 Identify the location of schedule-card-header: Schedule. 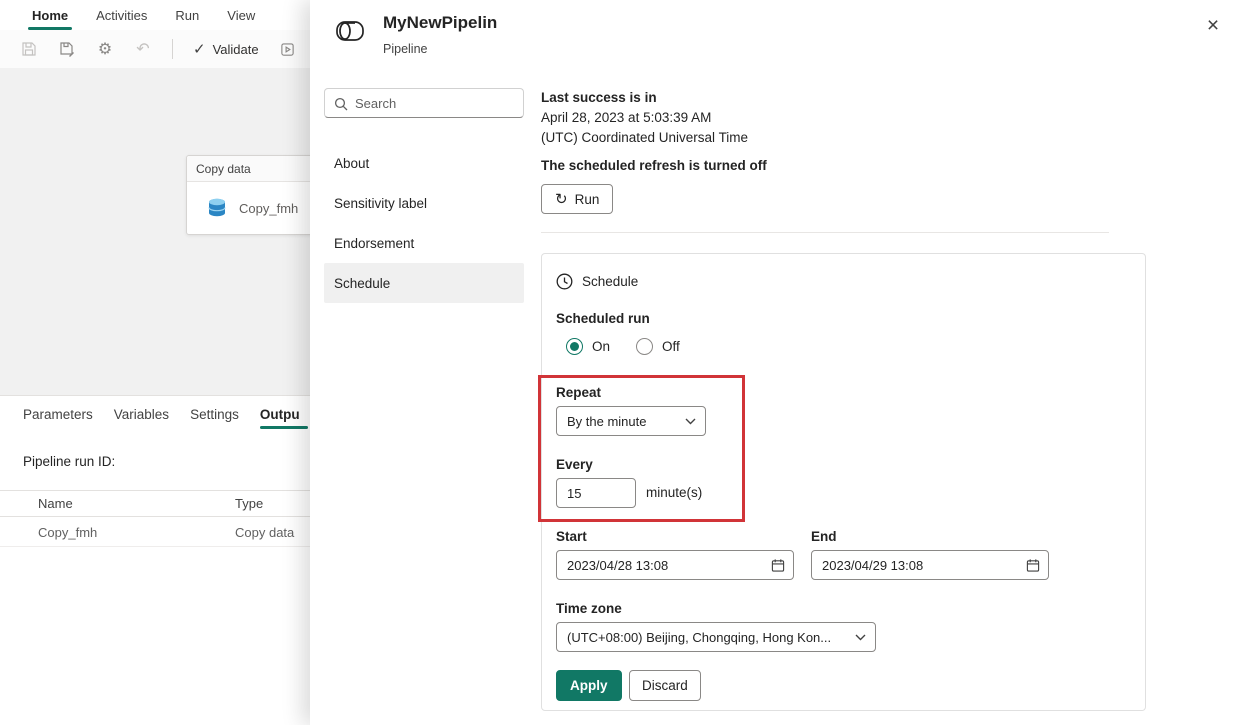
(597, 281).